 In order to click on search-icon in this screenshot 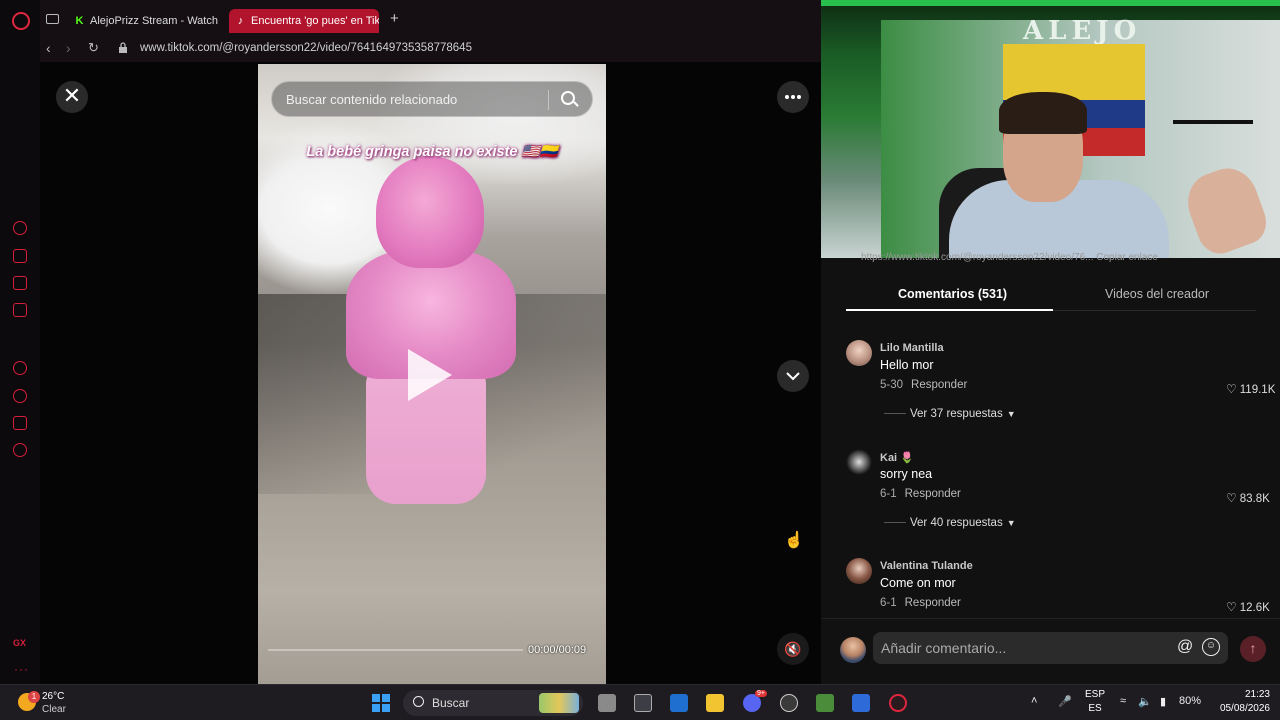, I will do `click(568, 98)`.